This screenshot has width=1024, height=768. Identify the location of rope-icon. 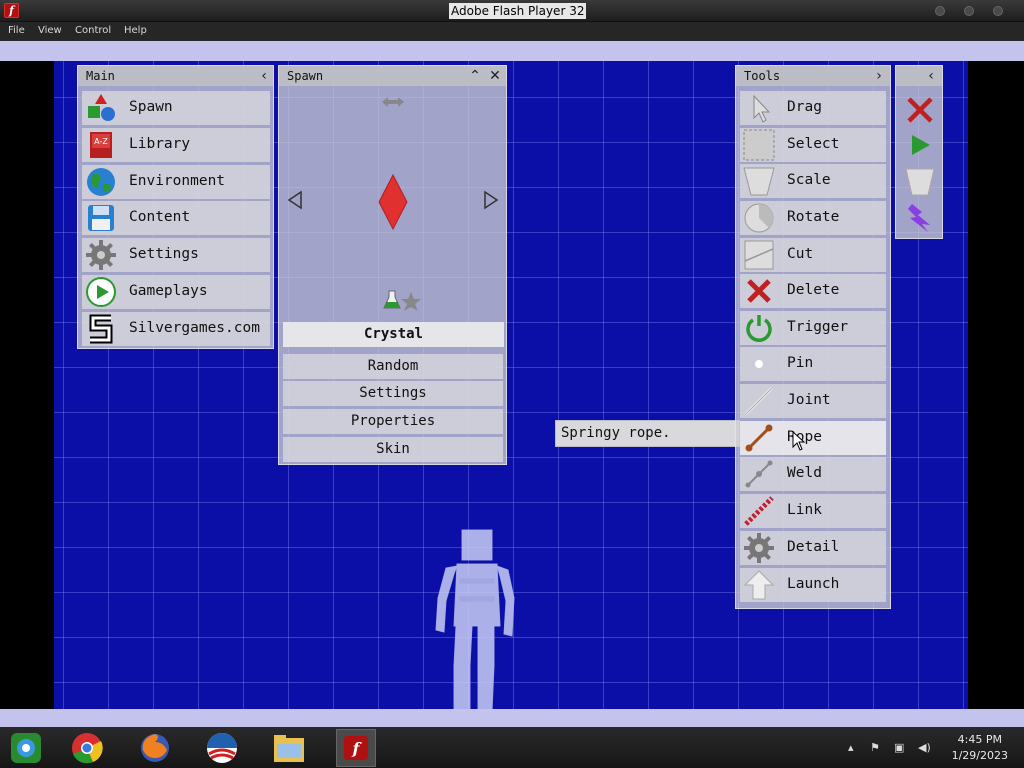
(759, 438).